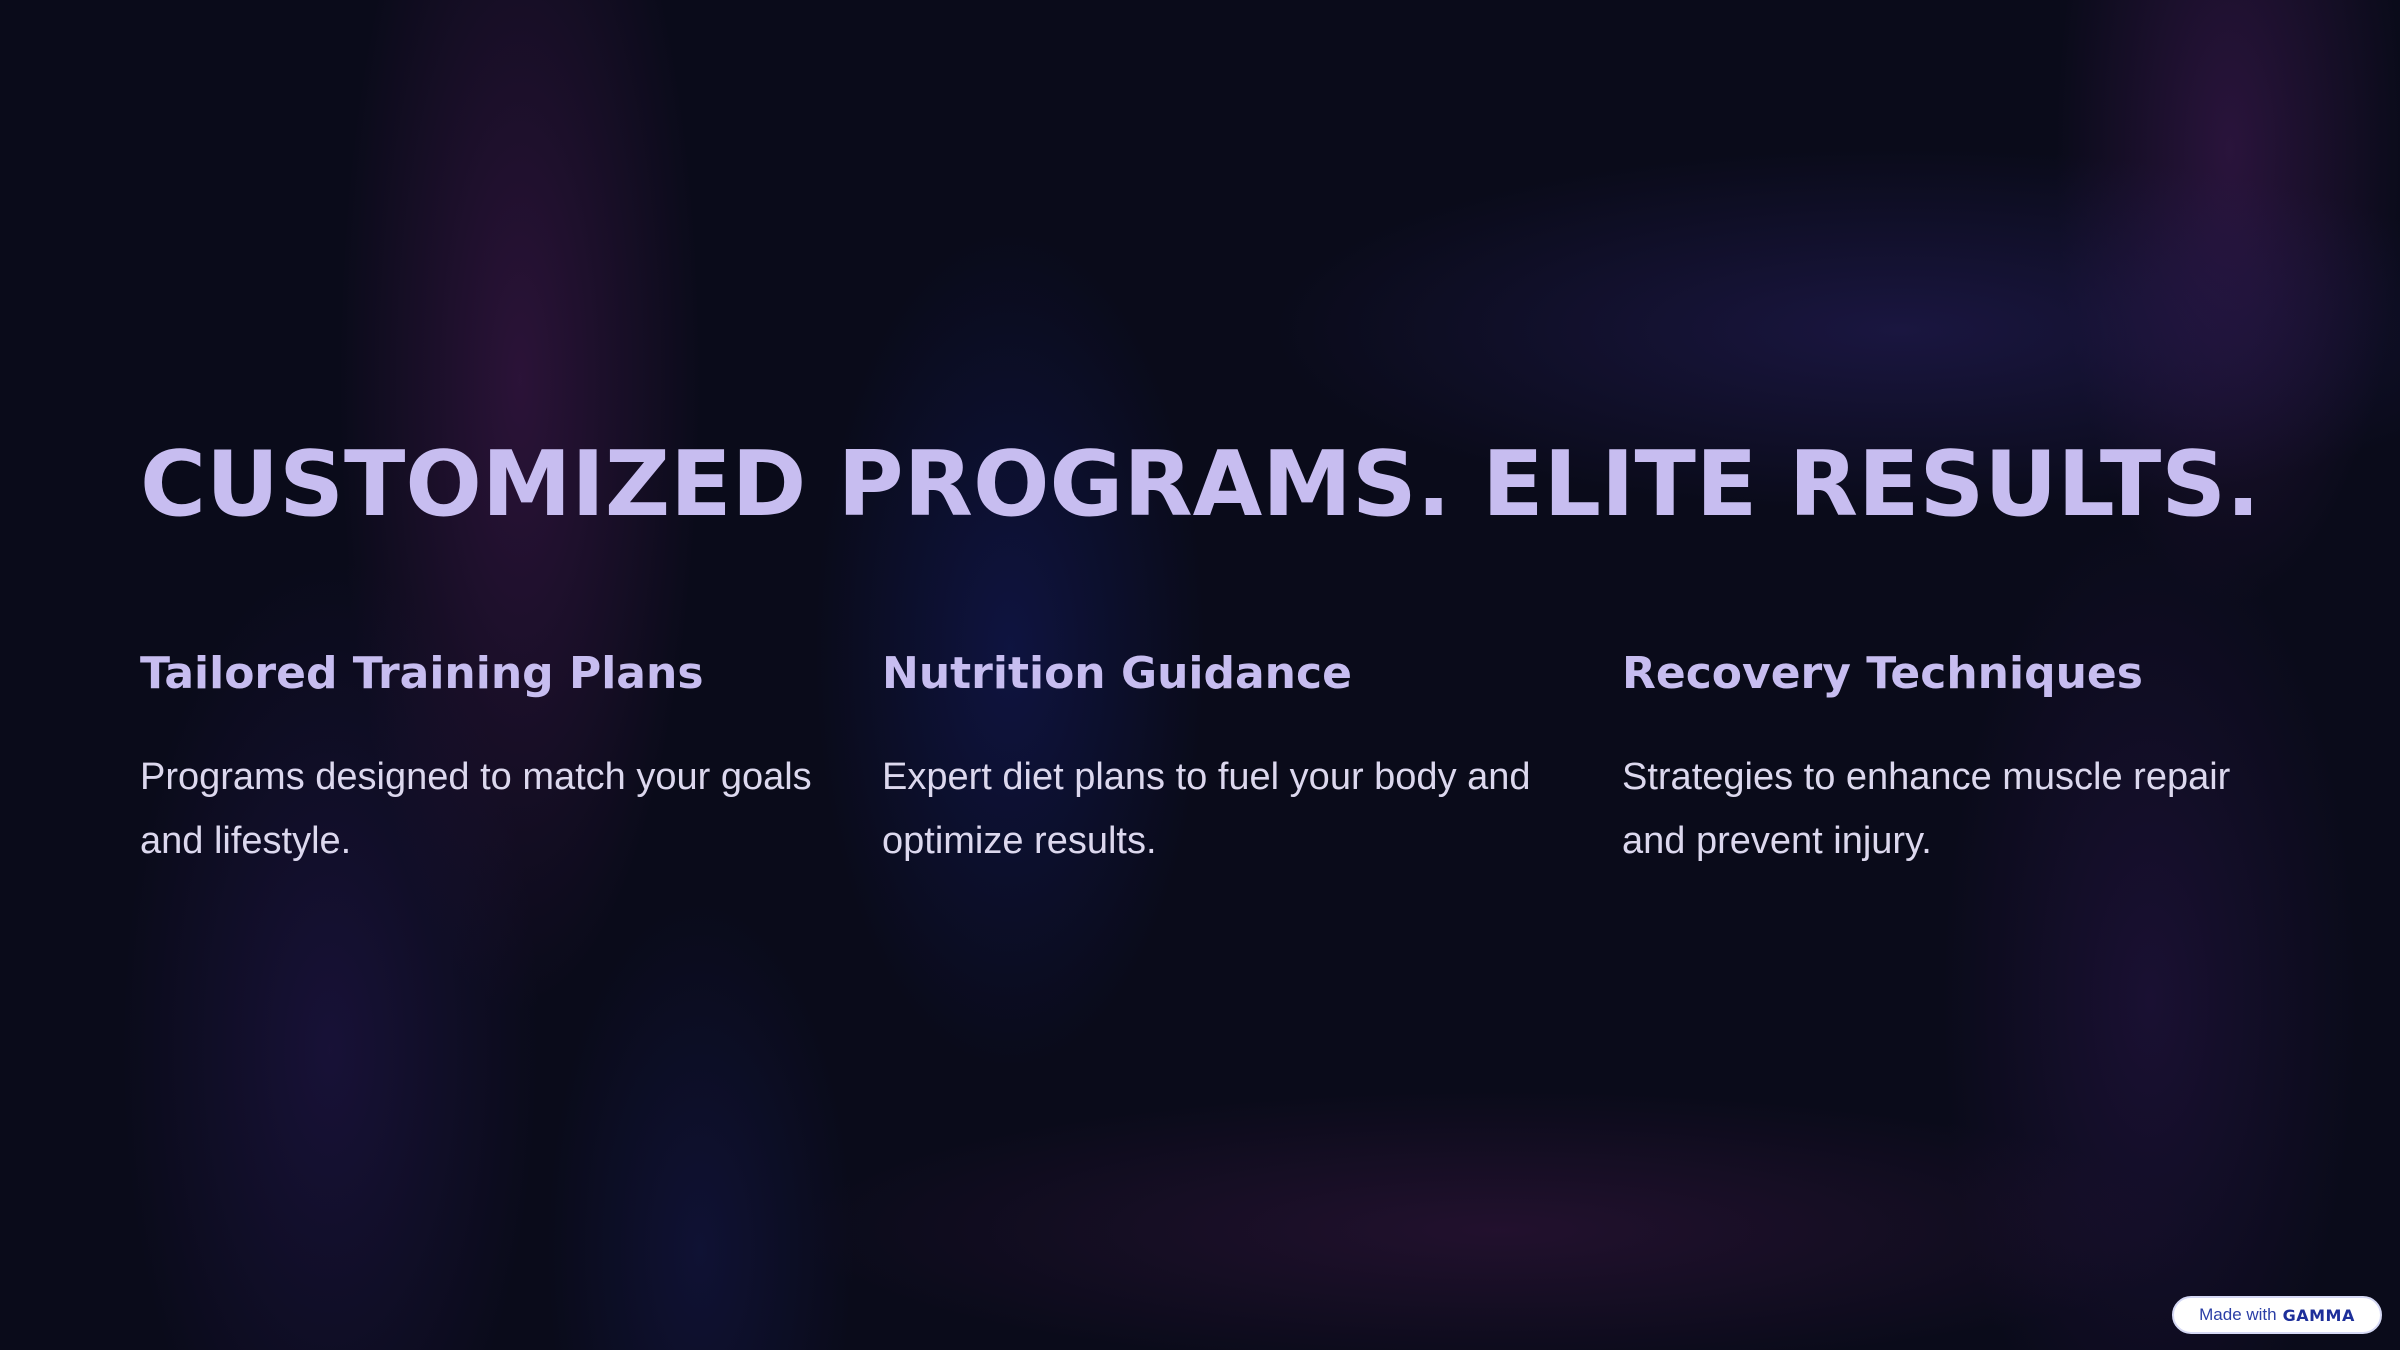 The height and width of the screenshot is (1350, 2400). Describe the element at coordinates (1117, 673) in the screenshot. I see `feature-heading: Nutrition Guidance` at that location.